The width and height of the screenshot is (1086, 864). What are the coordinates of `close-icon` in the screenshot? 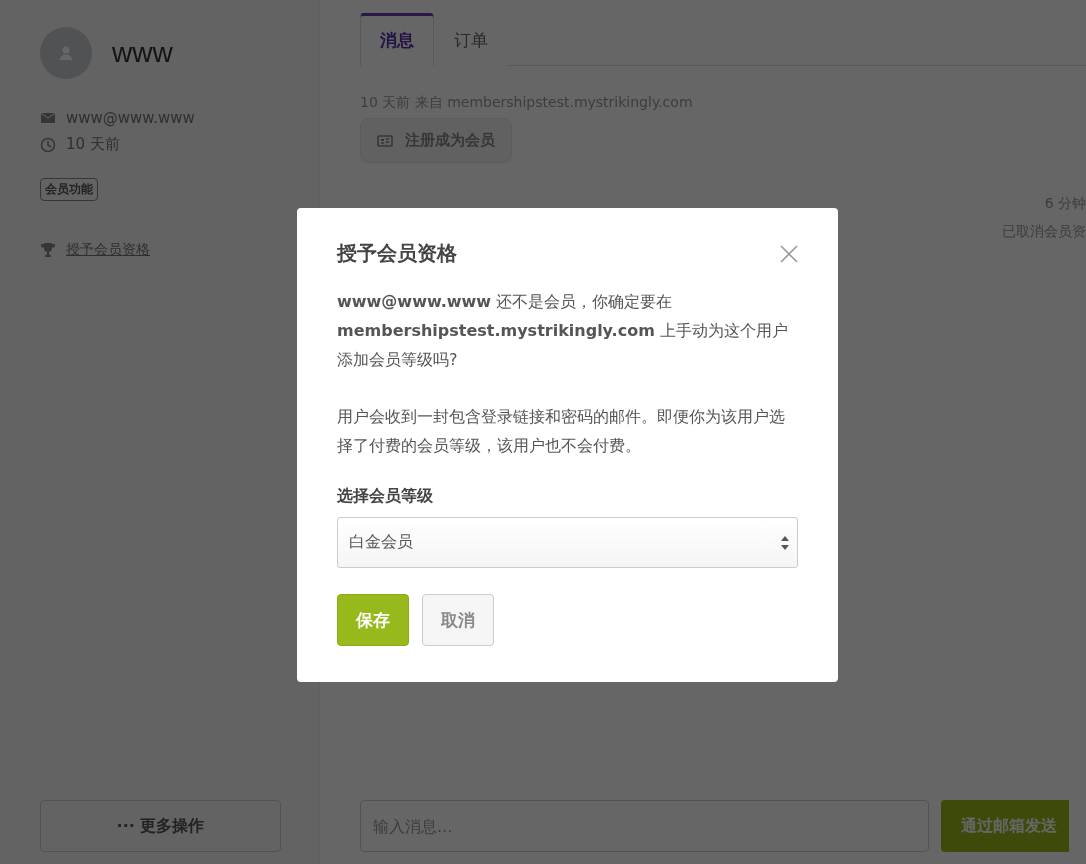 It's located at (789, 253).